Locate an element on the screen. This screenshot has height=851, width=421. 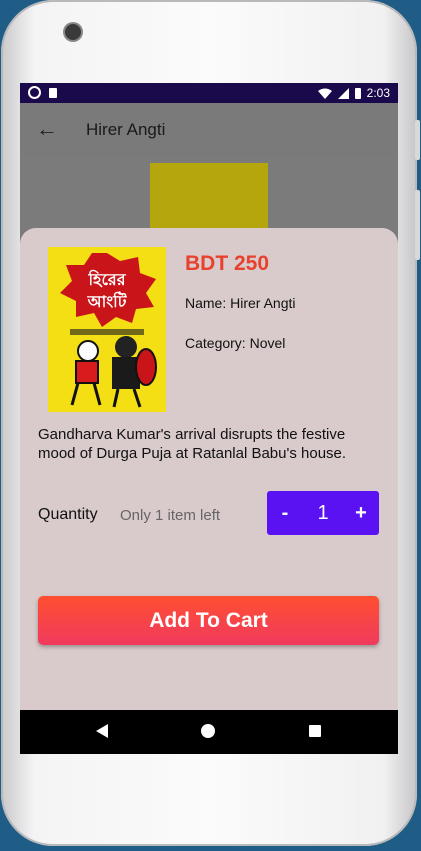
front-camera is located at coordinates (73, 32).